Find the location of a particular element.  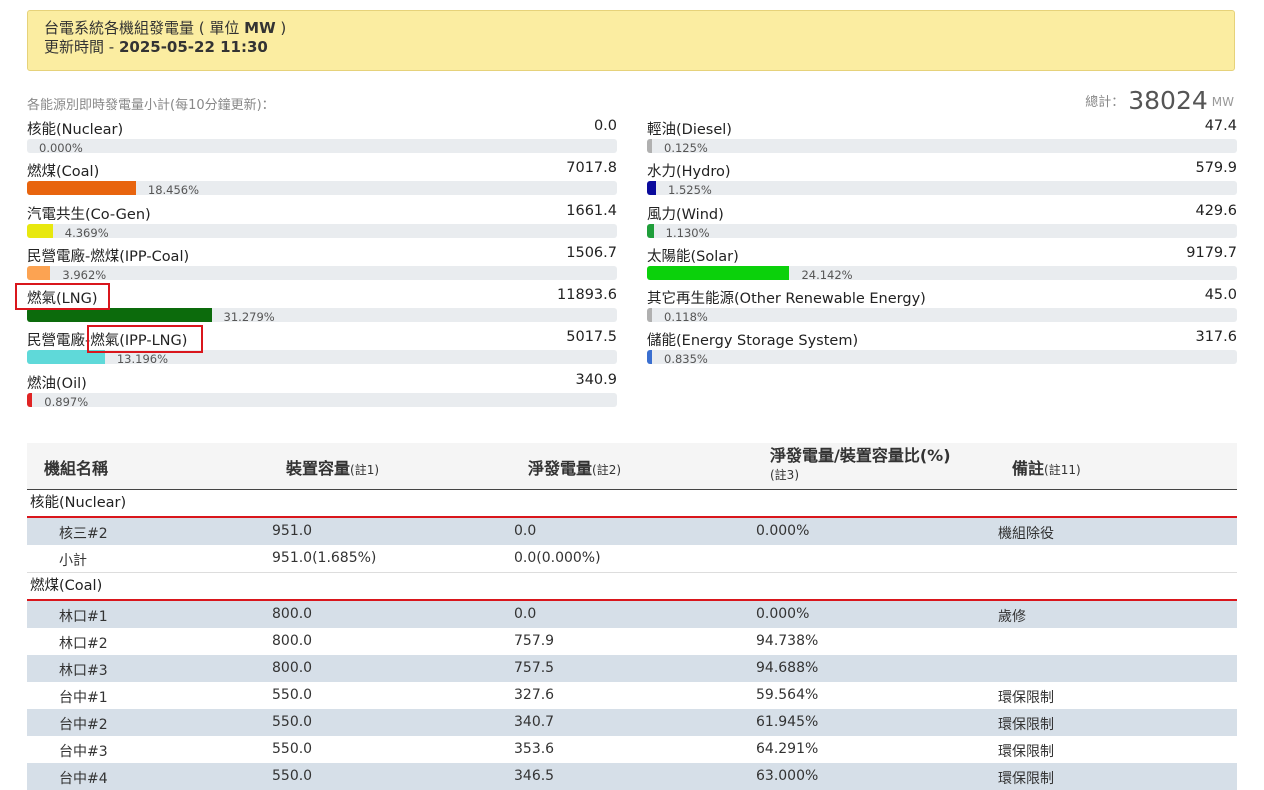

table-cell-unit: 林口#1 is located at coordinates (83, 617).